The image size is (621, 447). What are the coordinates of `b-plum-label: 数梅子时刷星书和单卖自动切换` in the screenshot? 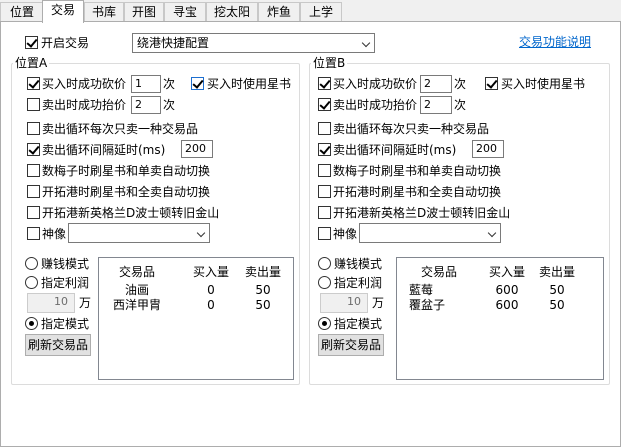 It's located at (417, 171).